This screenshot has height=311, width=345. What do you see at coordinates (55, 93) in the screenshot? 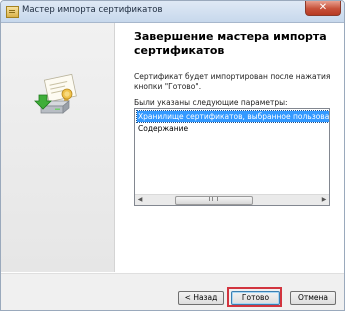
I see `certificate-install-icon` at bounding box center [55, 93].